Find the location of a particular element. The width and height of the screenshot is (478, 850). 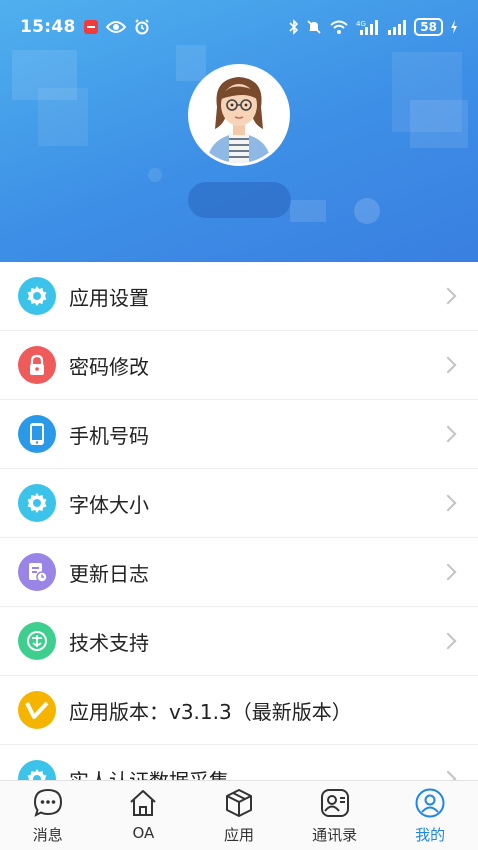

menu-item-label: 手机号码 is located at coordinates (109, 435).